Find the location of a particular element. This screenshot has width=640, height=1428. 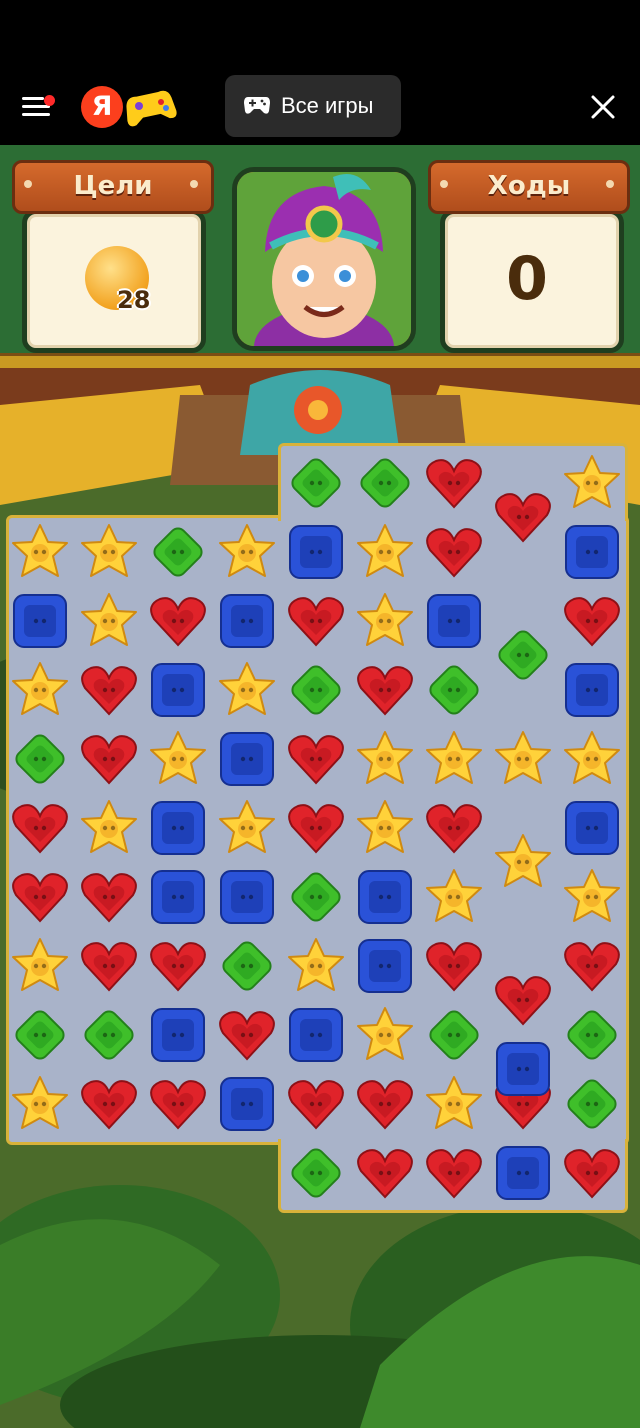

green-diamond-icon is located at coordinates (40, 759).